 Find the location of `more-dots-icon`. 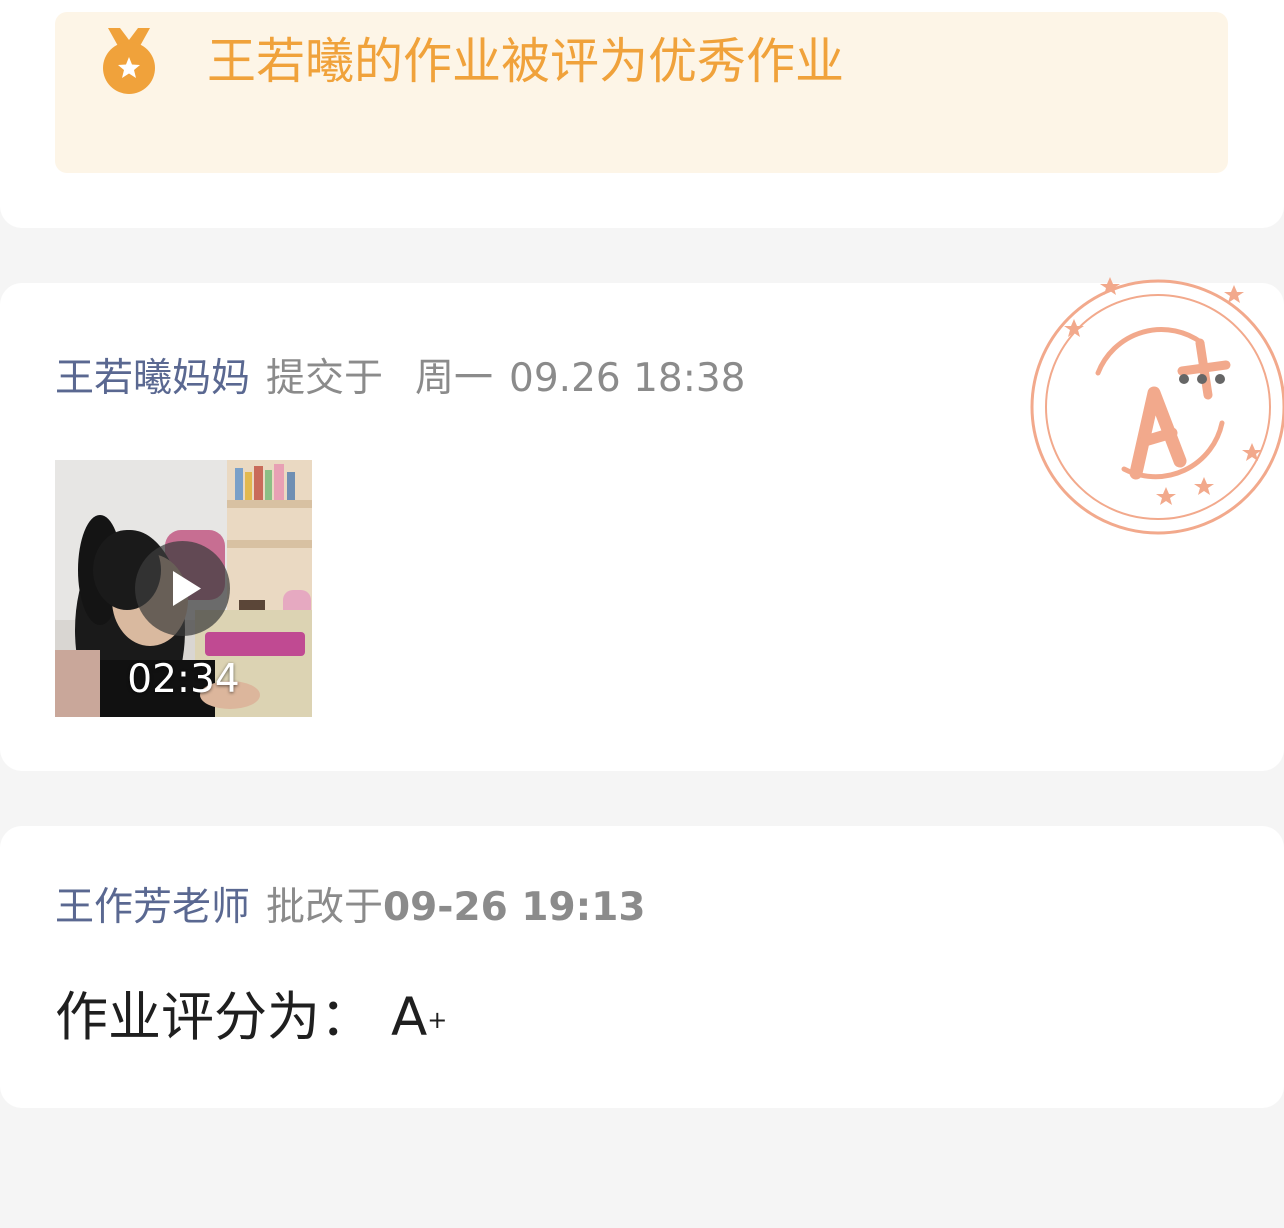

more-dots-icon is located at coordinates (1202, 379).